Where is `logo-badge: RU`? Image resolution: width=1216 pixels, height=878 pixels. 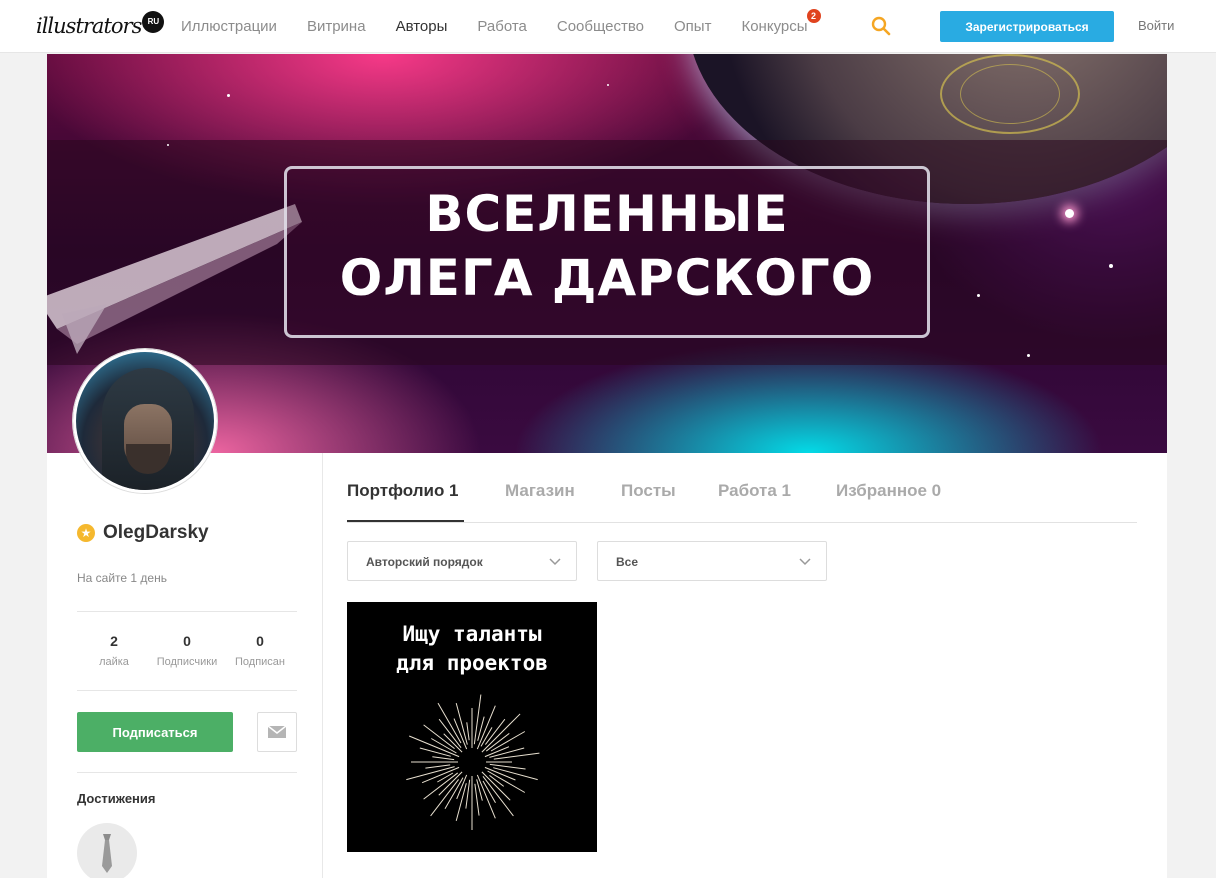 logo-badge: RU is located at coordinates (153, 22).